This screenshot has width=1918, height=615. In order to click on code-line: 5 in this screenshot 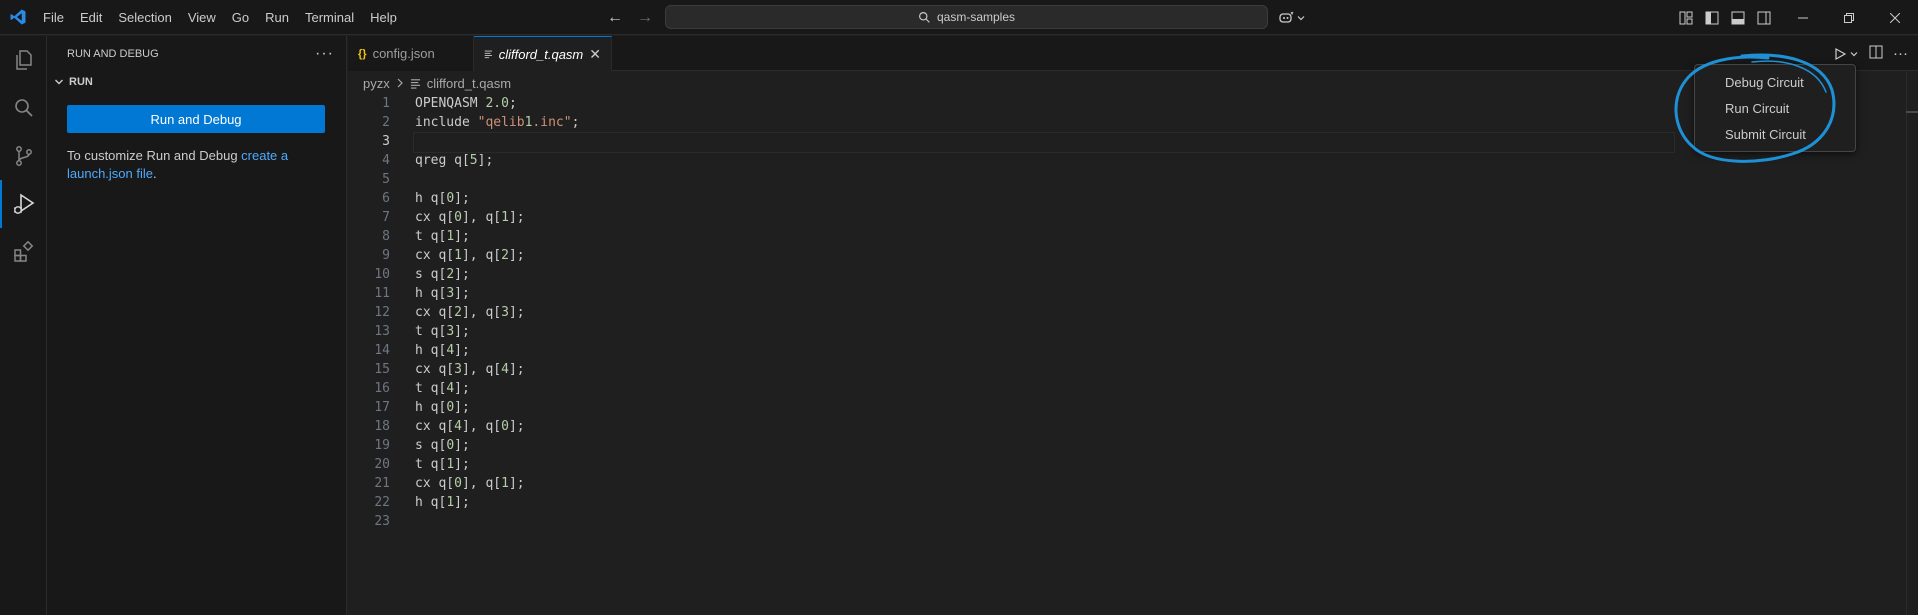, I will do `click(1128, 179)`.